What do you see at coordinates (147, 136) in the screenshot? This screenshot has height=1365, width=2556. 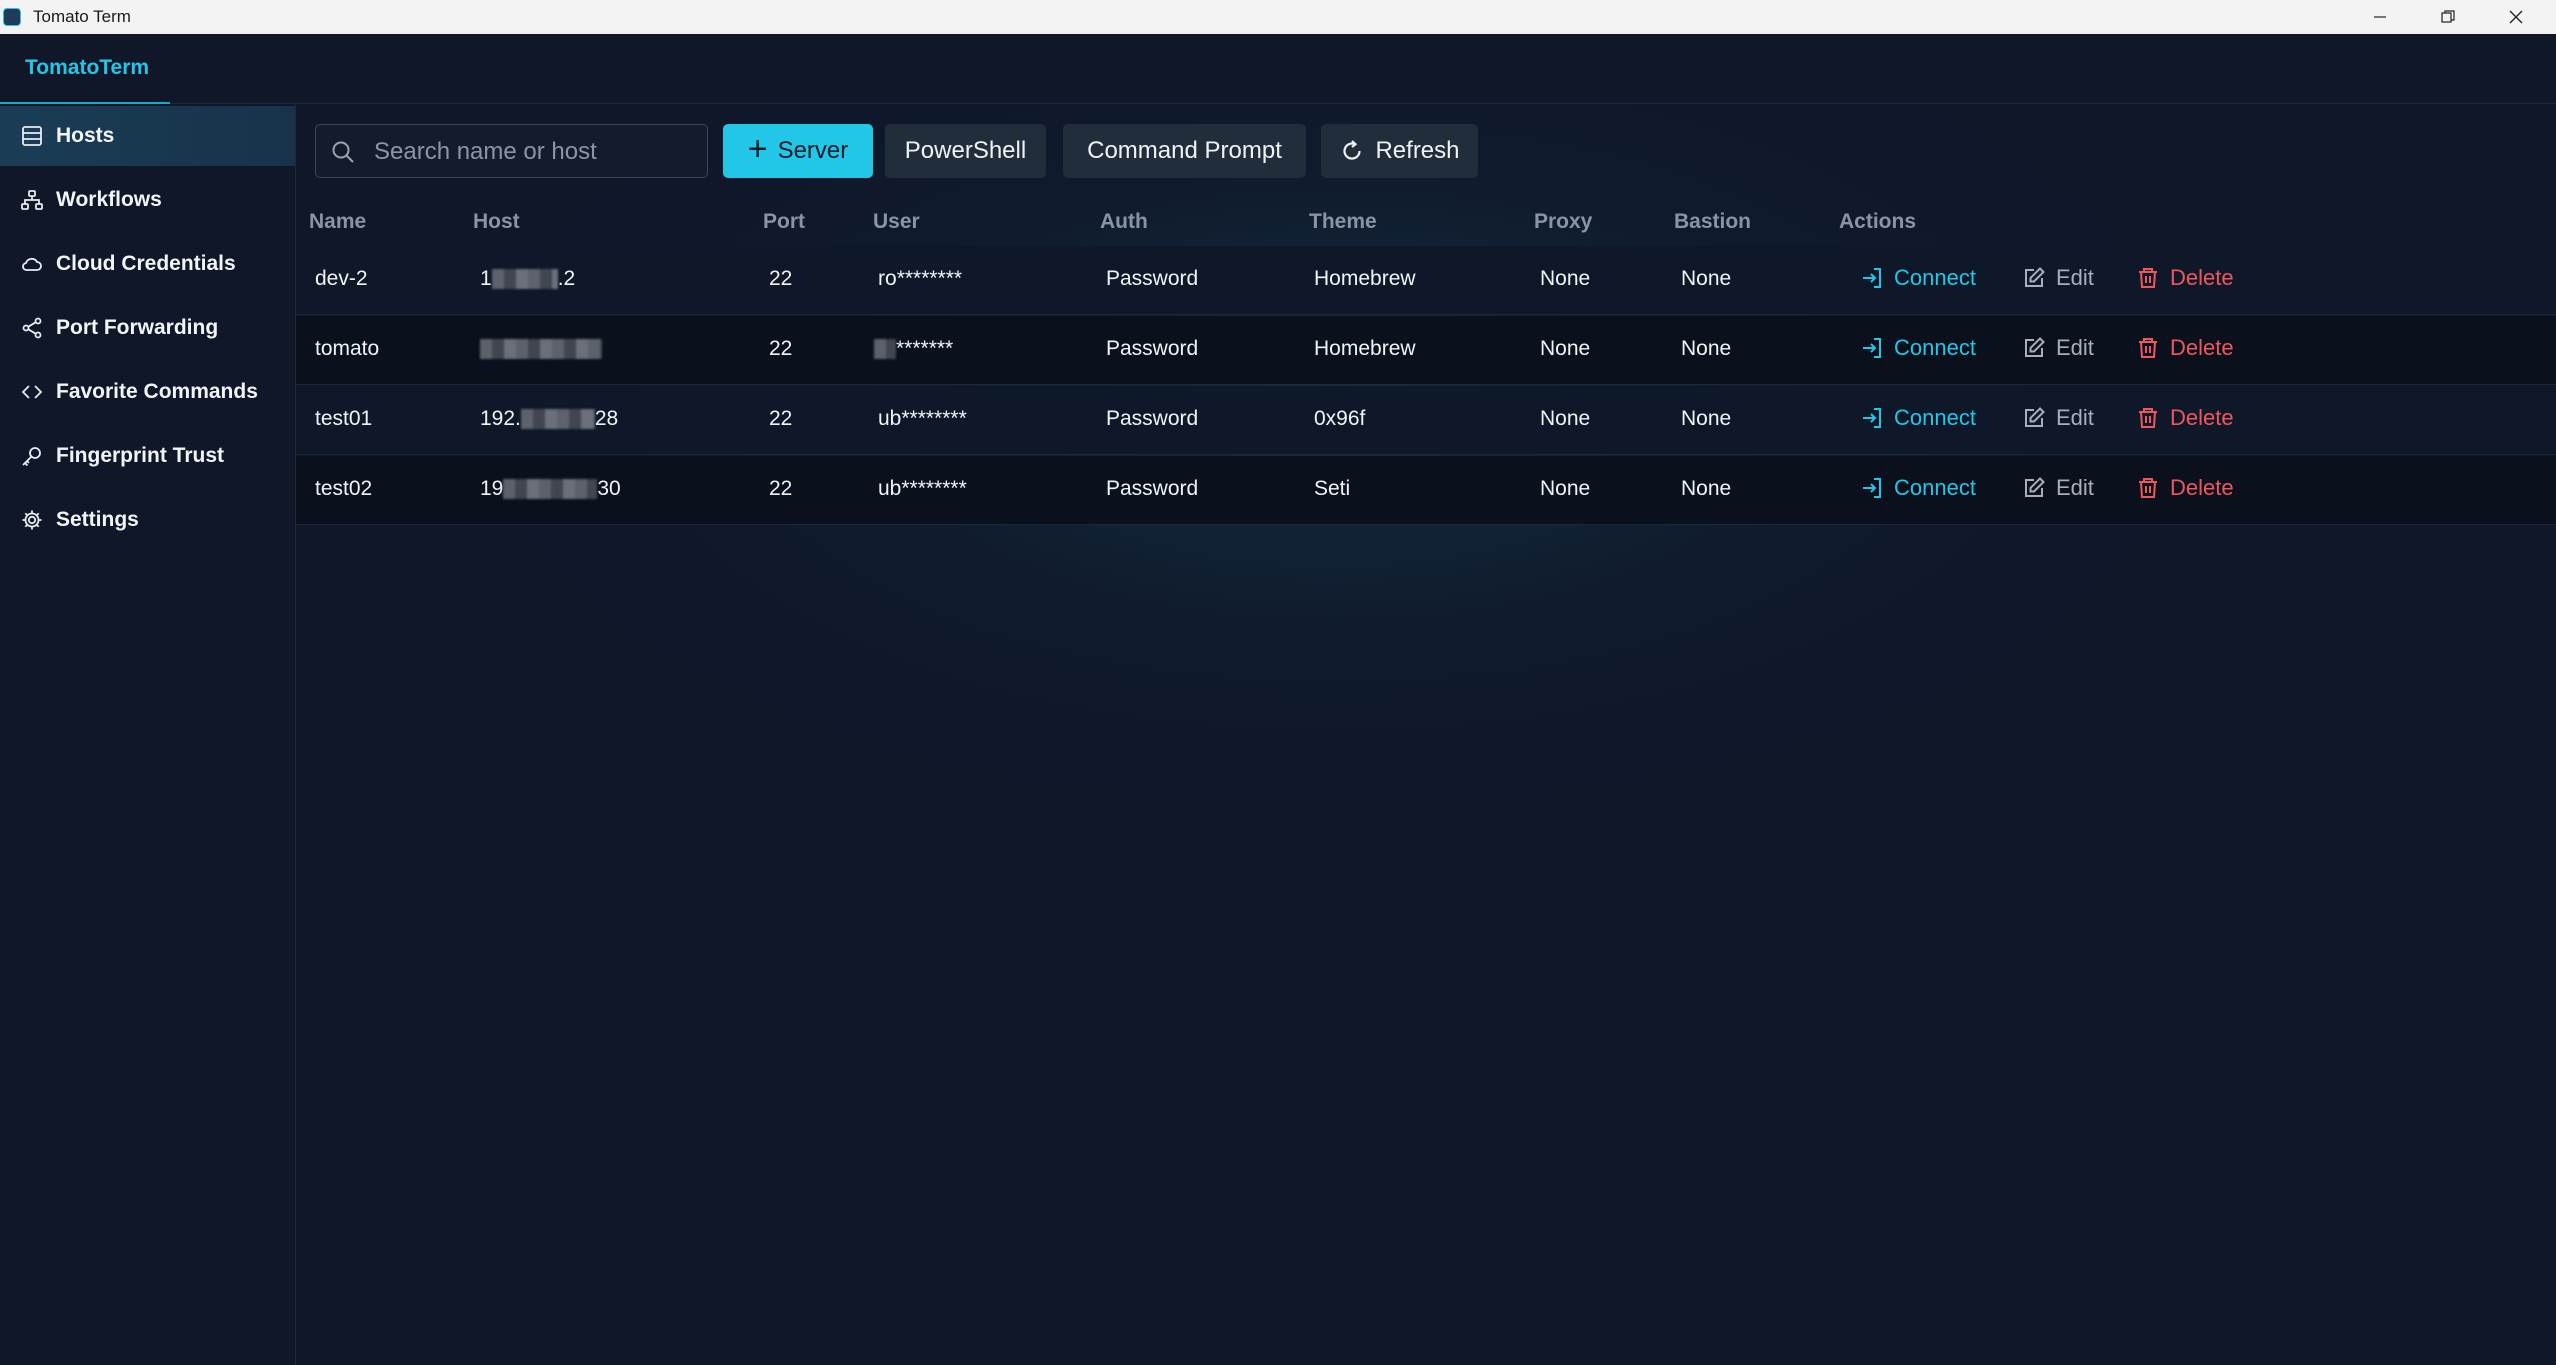 I see `sidebar-item-hosts: Hosts` at bounding box center [147, 136].